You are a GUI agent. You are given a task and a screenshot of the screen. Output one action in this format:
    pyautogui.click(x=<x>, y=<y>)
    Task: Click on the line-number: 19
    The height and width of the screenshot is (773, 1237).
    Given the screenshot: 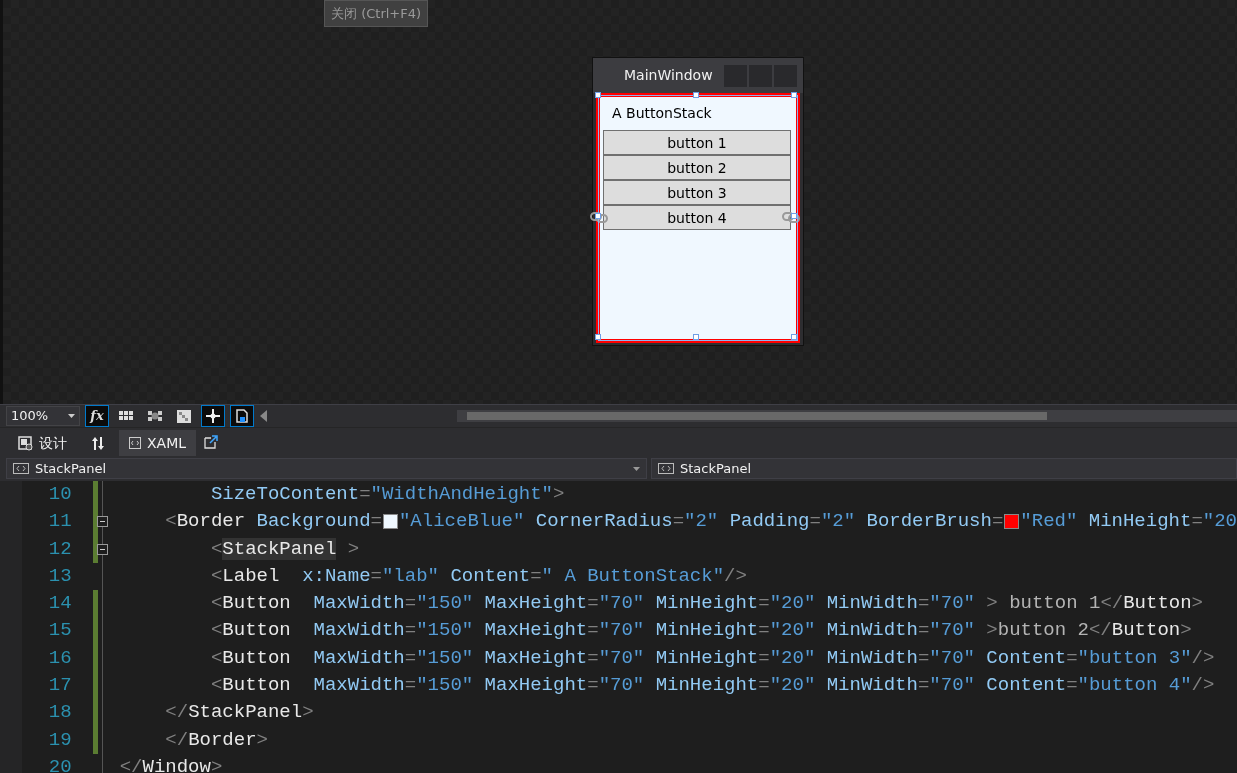 What is the action you would take?
    pyautogui.click(x=59, y=740)
    